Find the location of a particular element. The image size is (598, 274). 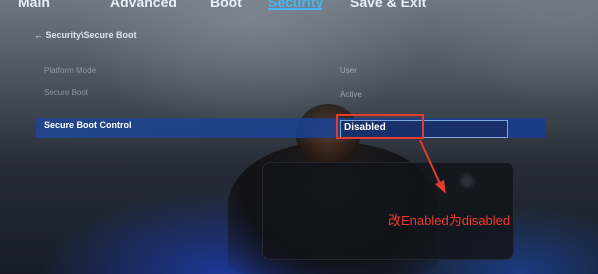

setting-label-secure-boot: Secure Boot is located at coordinates (66, 92).